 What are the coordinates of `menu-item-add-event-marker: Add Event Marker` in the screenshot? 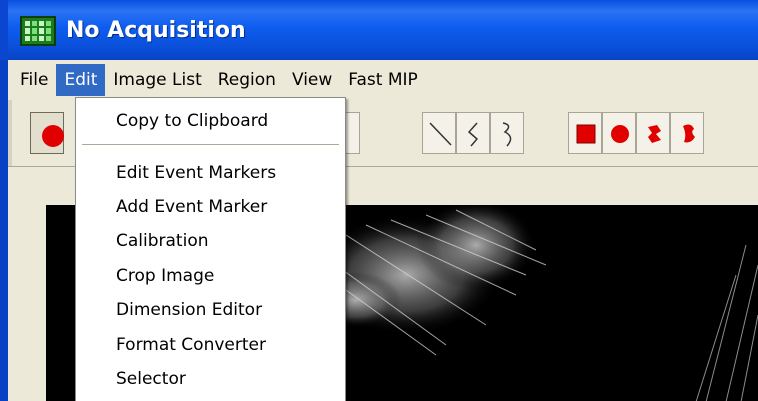 It's located at (210, 207).